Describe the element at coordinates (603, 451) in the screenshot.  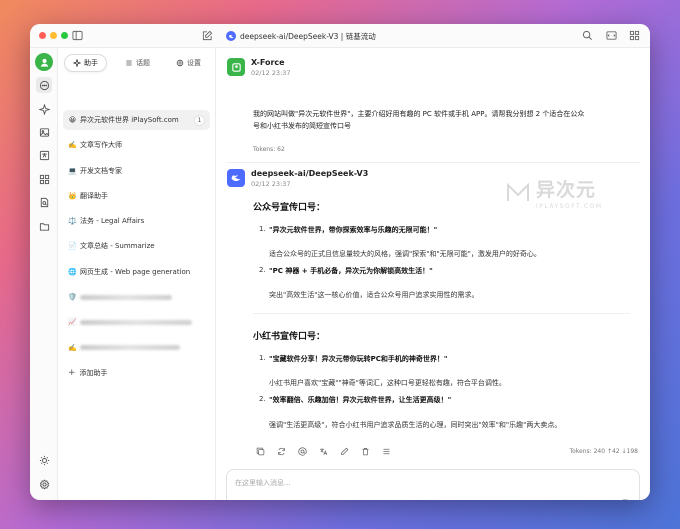
I see `ai-message-tokens: Tokens: 240 ↑42 ↓198` at that location.